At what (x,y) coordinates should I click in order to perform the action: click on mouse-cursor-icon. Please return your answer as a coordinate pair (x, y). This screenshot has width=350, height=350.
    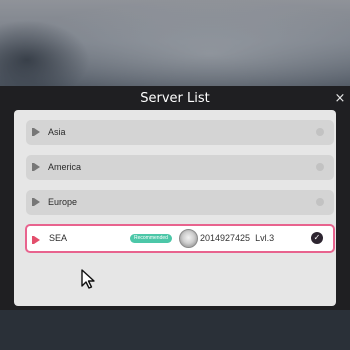
    Looking at the image, I should click on (88, 279).